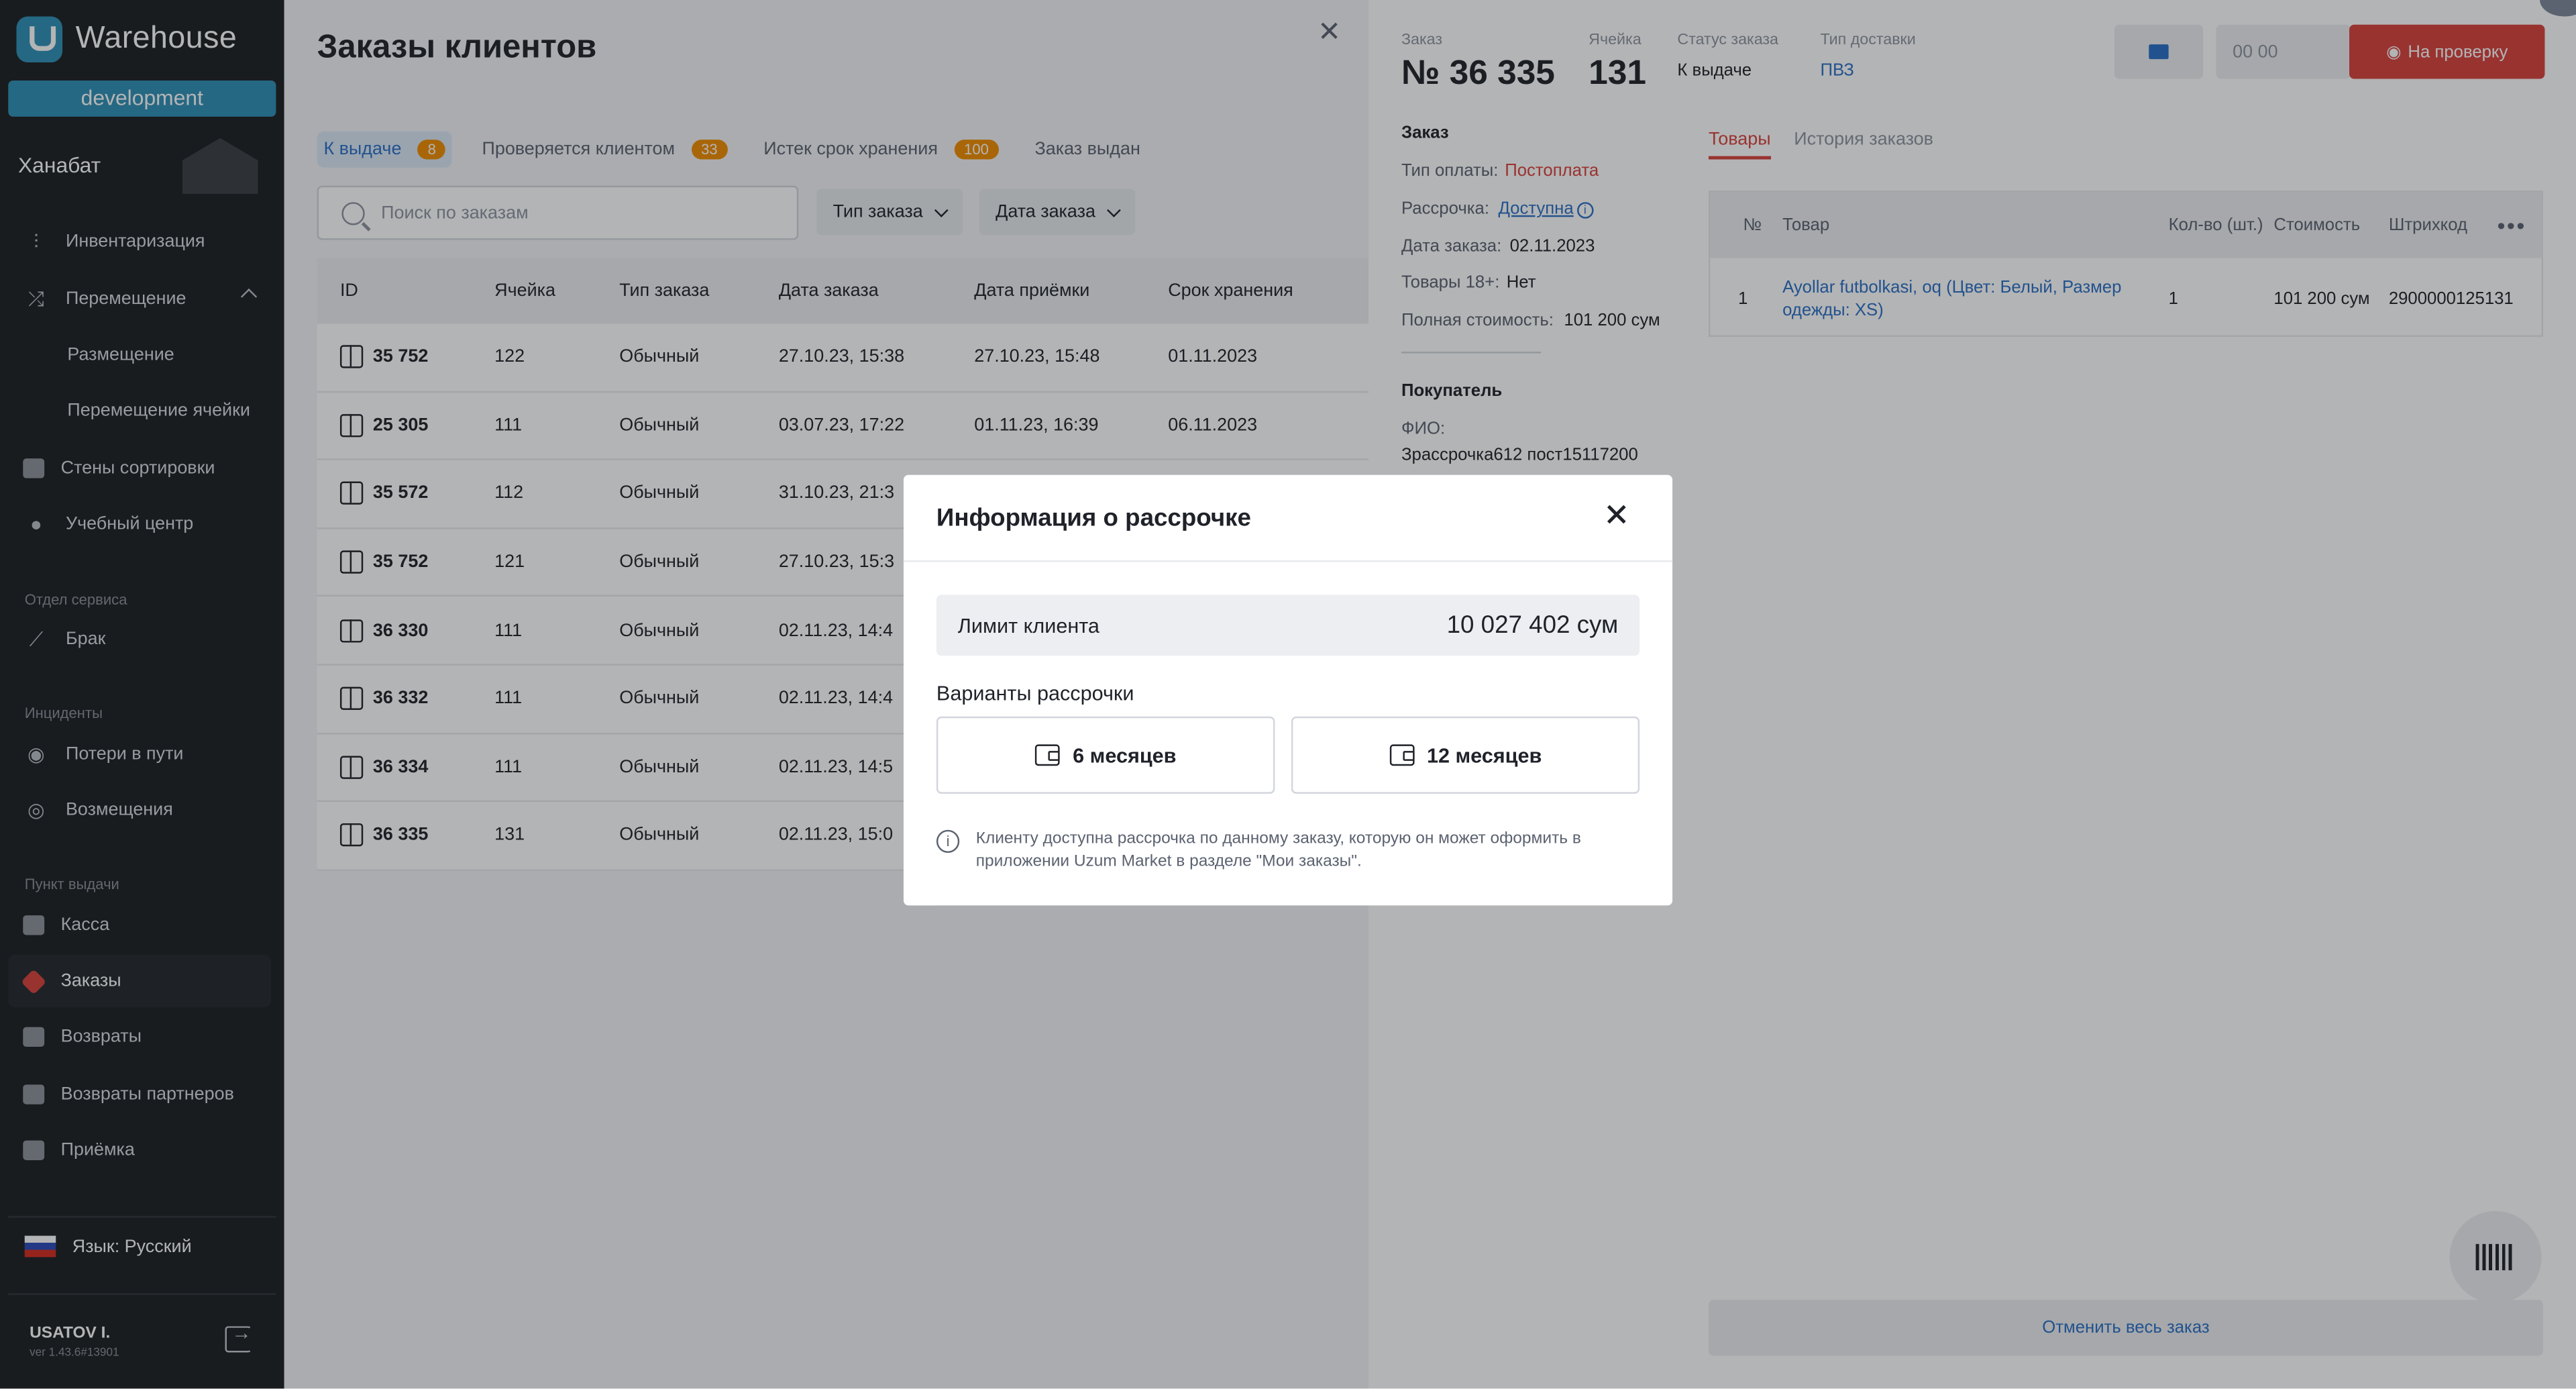 This screenshot has width=2576, height=1389. I want to click on limit-label: Лимит клиента, so click(1028, 625).